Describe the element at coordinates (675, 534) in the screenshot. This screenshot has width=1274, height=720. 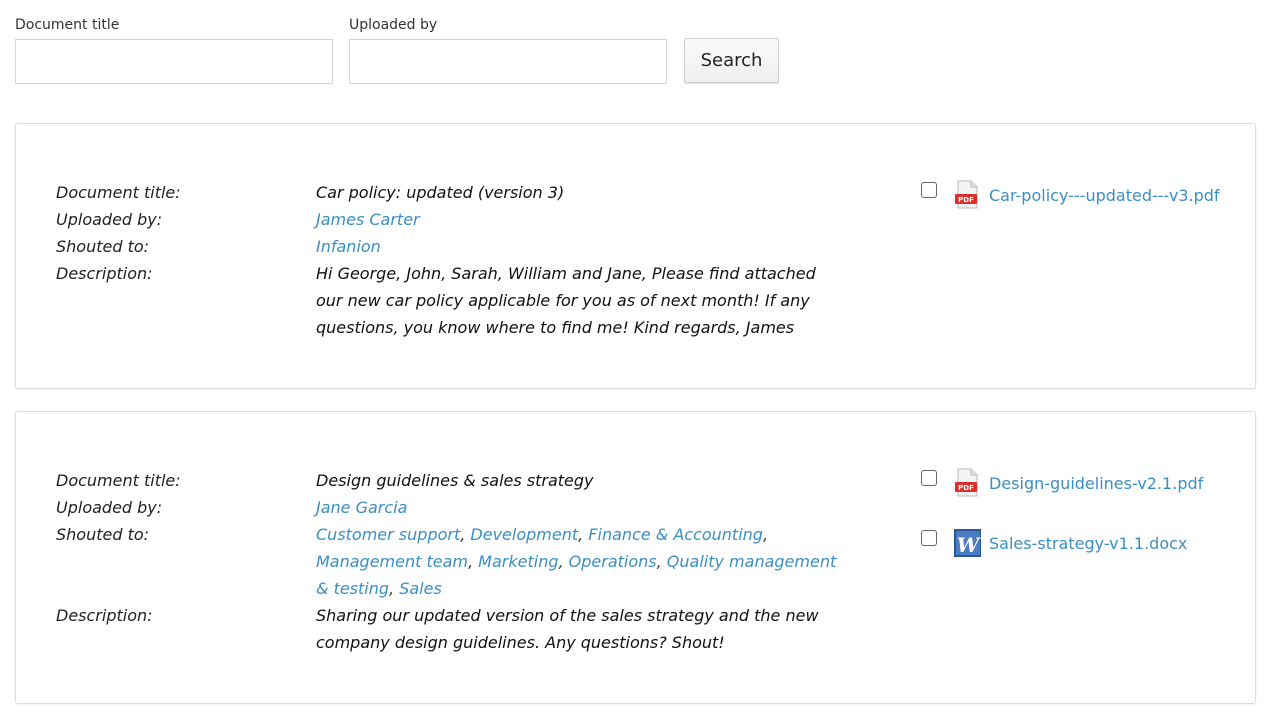
I see `group-link: Finance & Accounting` at that location.